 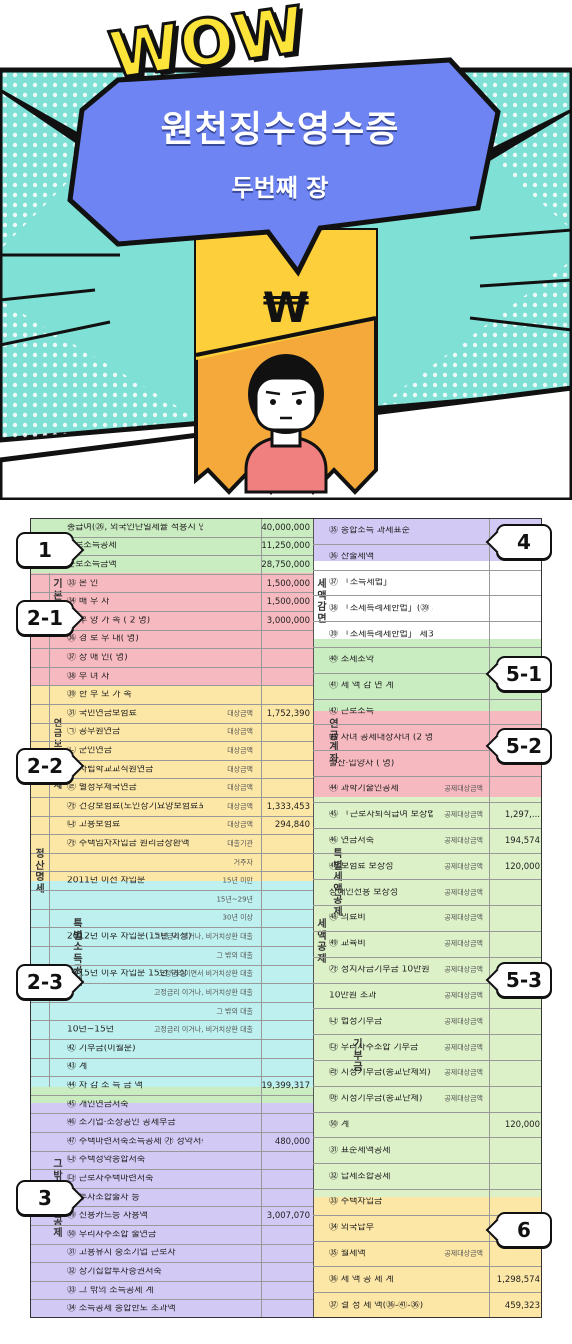 What do you see at coordinates (172, 677) in the screenshot?
I see `form-row: ㊳ 부 녀 자` at bounding box center [172, 677].